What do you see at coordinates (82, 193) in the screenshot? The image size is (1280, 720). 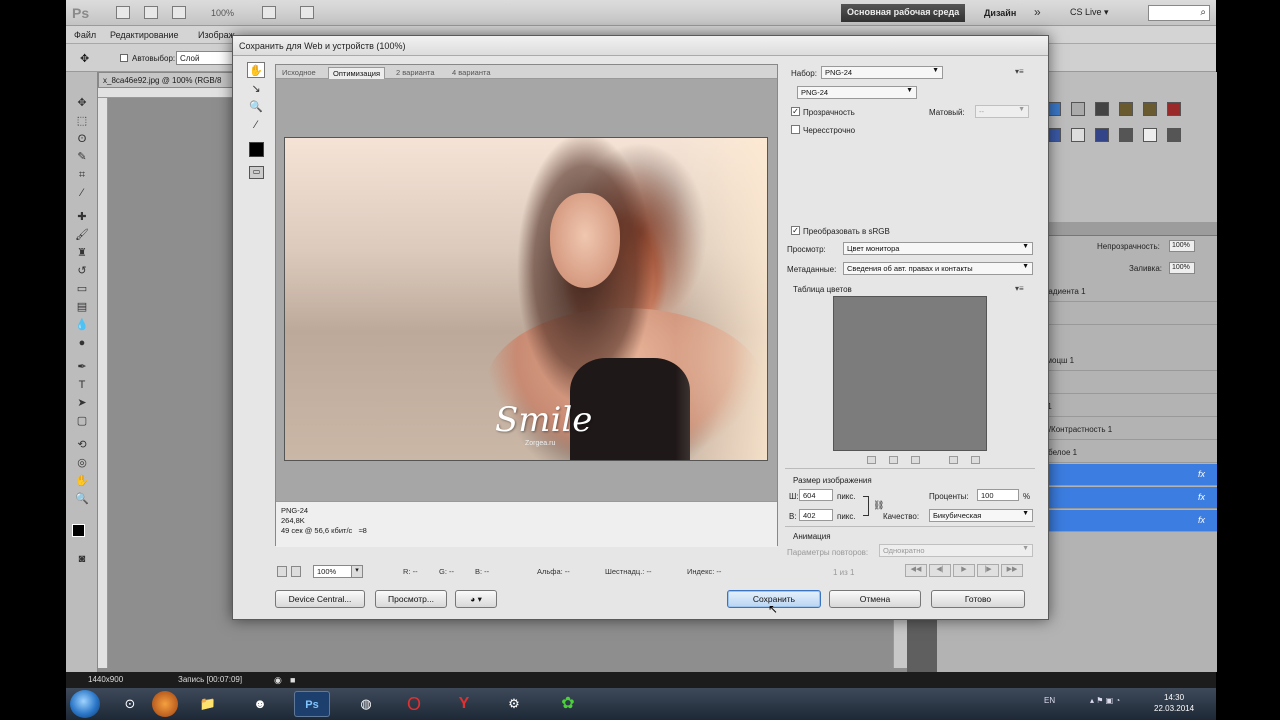 I see `eyedropper-tool-icon: ⁄` at bounding box center [82, 193].